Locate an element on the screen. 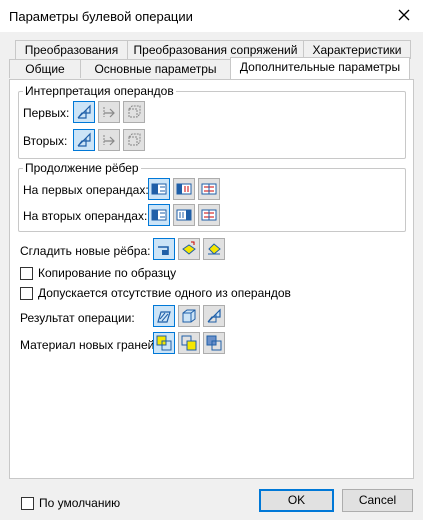  edges-legend: Продолжение рёбер is located at coordinates (82, 168).